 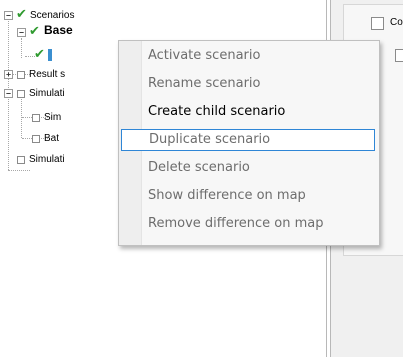 I want to click on tree-node-sim: Sim, so click(x=60, y=117).